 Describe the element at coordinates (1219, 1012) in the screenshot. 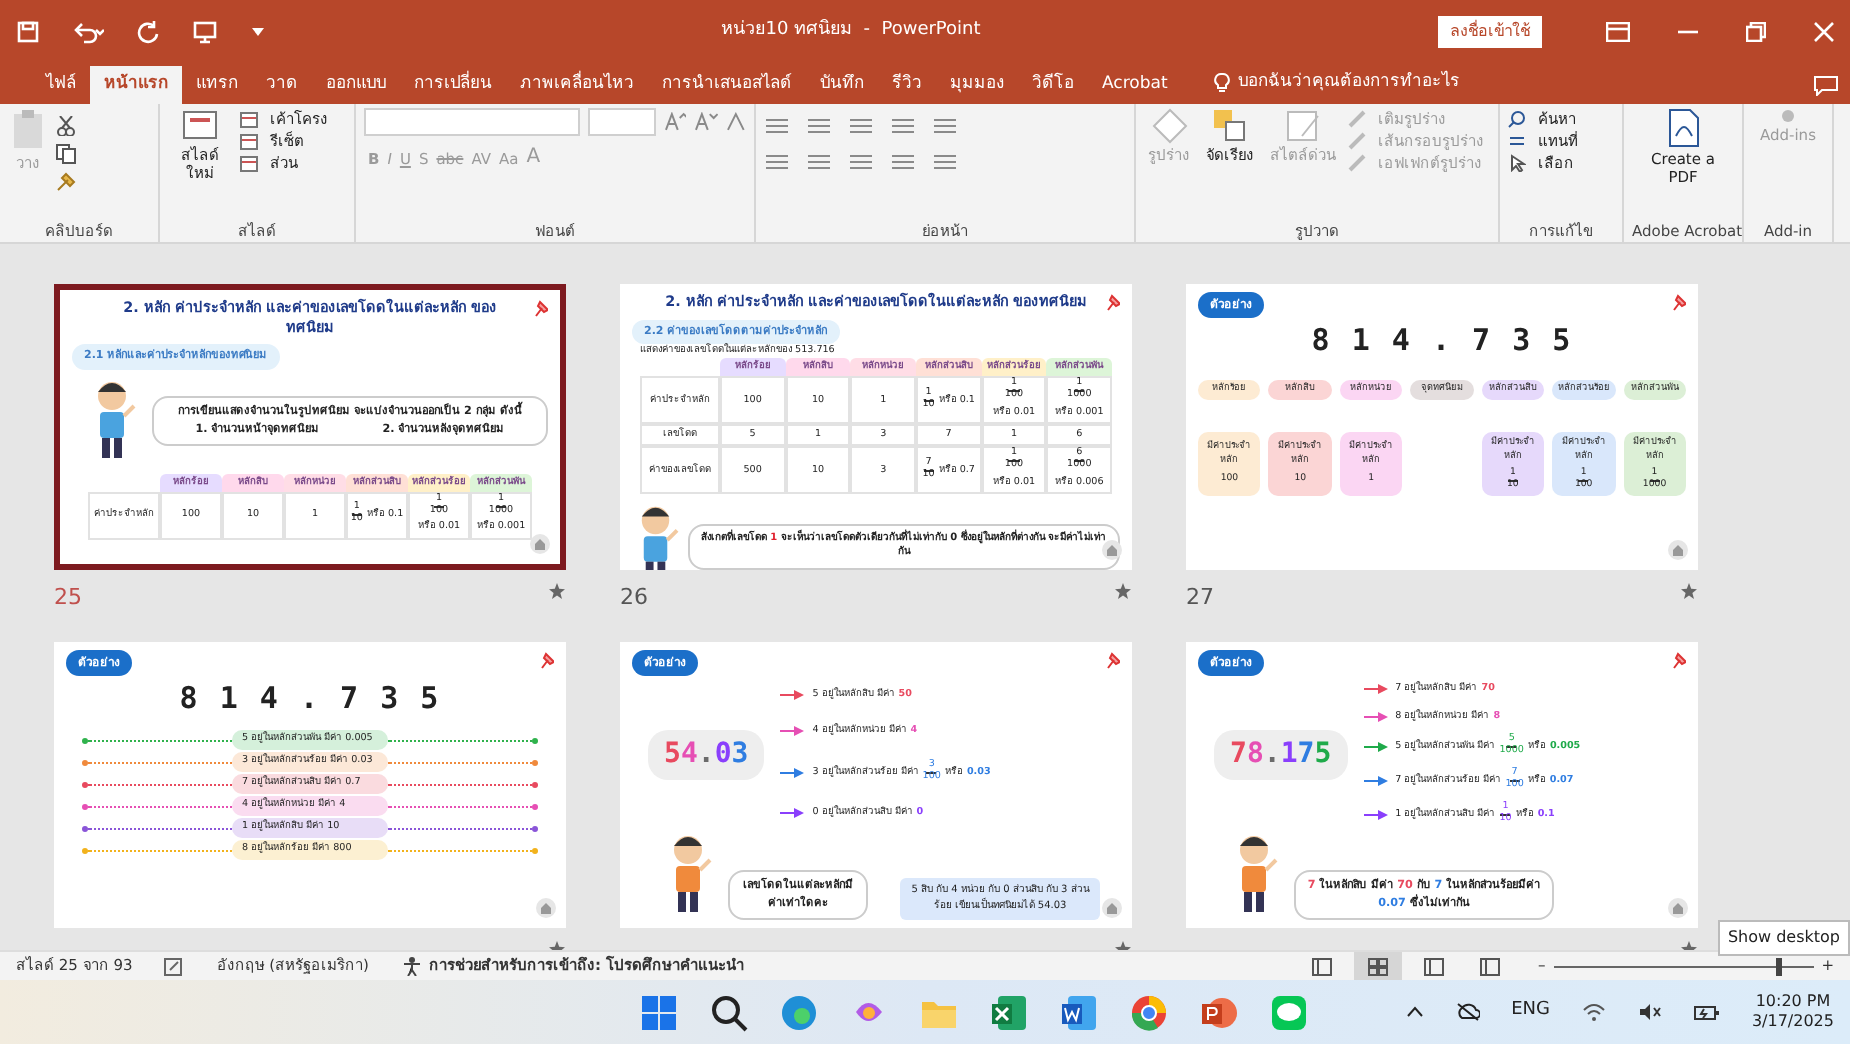

I see `presentation-app-icon` at that location.